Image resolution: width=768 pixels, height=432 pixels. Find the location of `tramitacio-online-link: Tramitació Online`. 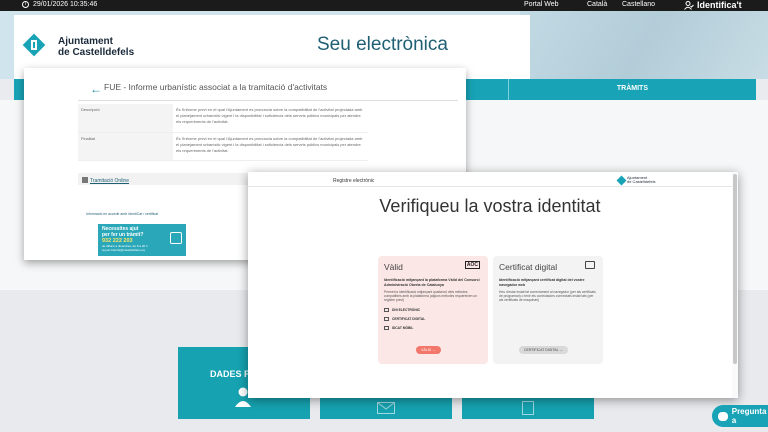

tramitacio-online-link: Tramitació Online is located at coordinates (109, 181).